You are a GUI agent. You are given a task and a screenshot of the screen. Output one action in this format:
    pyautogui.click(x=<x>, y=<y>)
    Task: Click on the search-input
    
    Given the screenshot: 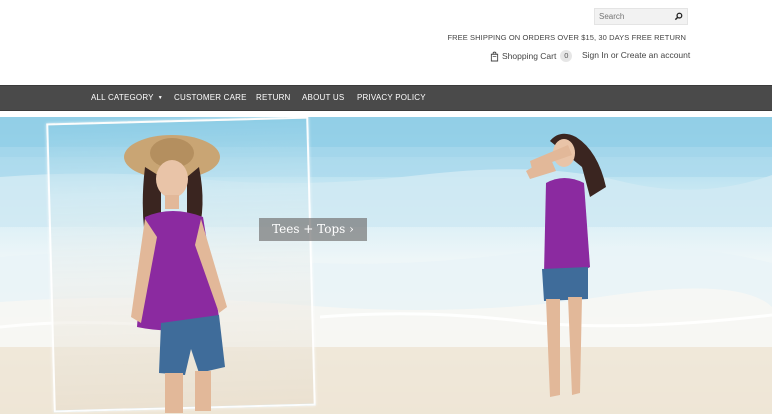 What is the action you would take?
    pyautogui.click(x=634, y=16)
    